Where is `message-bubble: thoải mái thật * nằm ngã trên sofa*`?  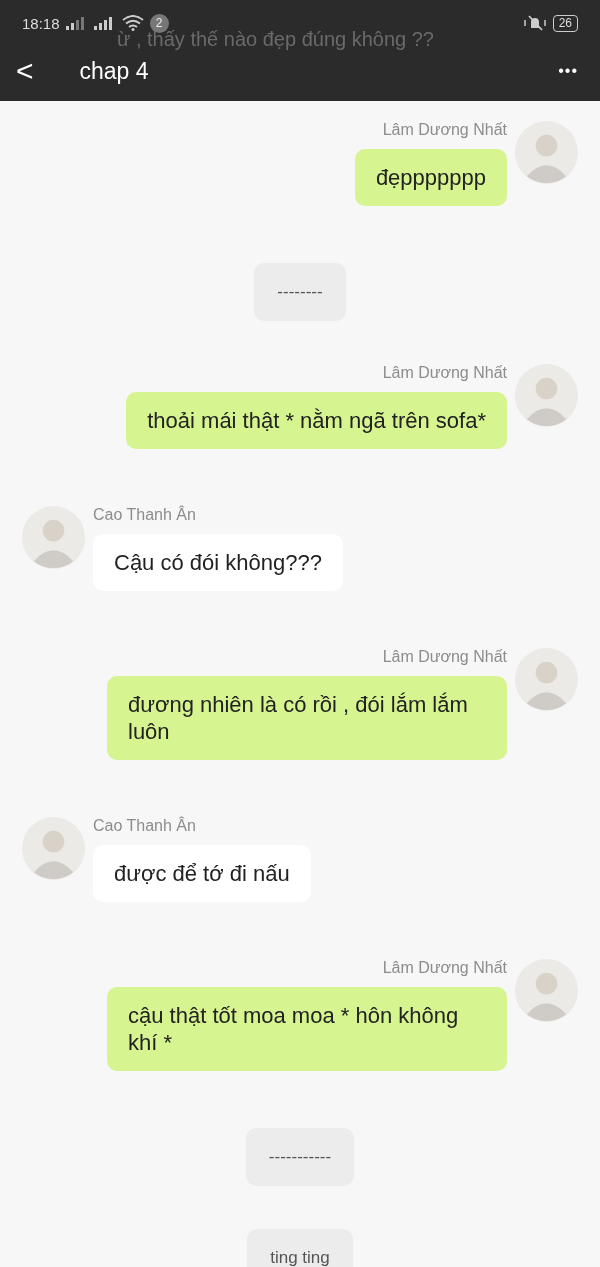
message-bubble: thoải mái thật * nằm ngã trên sofa* is located at coordinates (316, 420).